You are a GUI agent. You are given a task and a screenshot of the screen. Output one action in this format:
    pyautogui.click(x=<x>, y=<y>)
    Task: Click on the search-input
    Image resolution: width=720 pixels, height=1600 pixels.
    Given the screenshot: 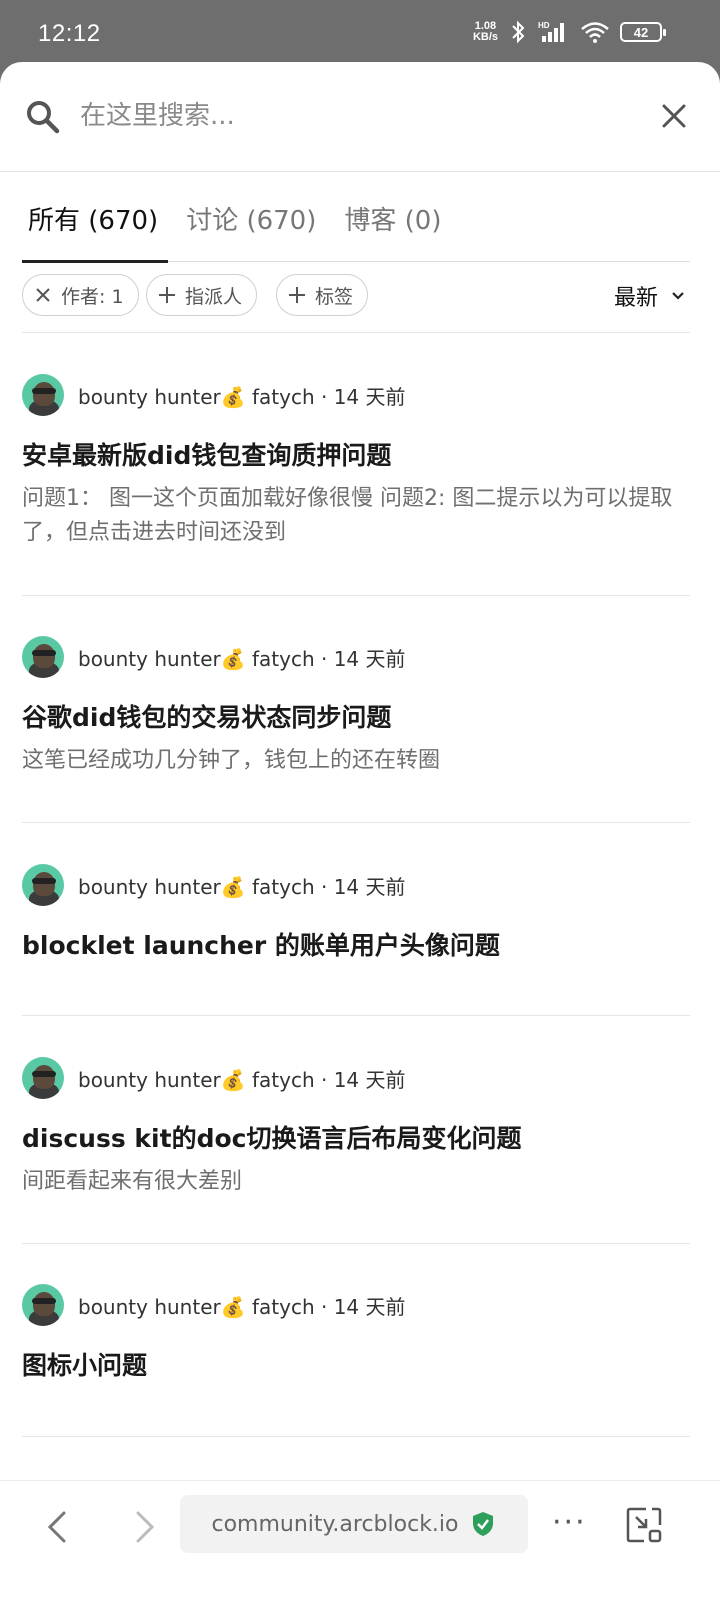 What is the action you would take?
    pyautogui.click(x=360, y=116)
    